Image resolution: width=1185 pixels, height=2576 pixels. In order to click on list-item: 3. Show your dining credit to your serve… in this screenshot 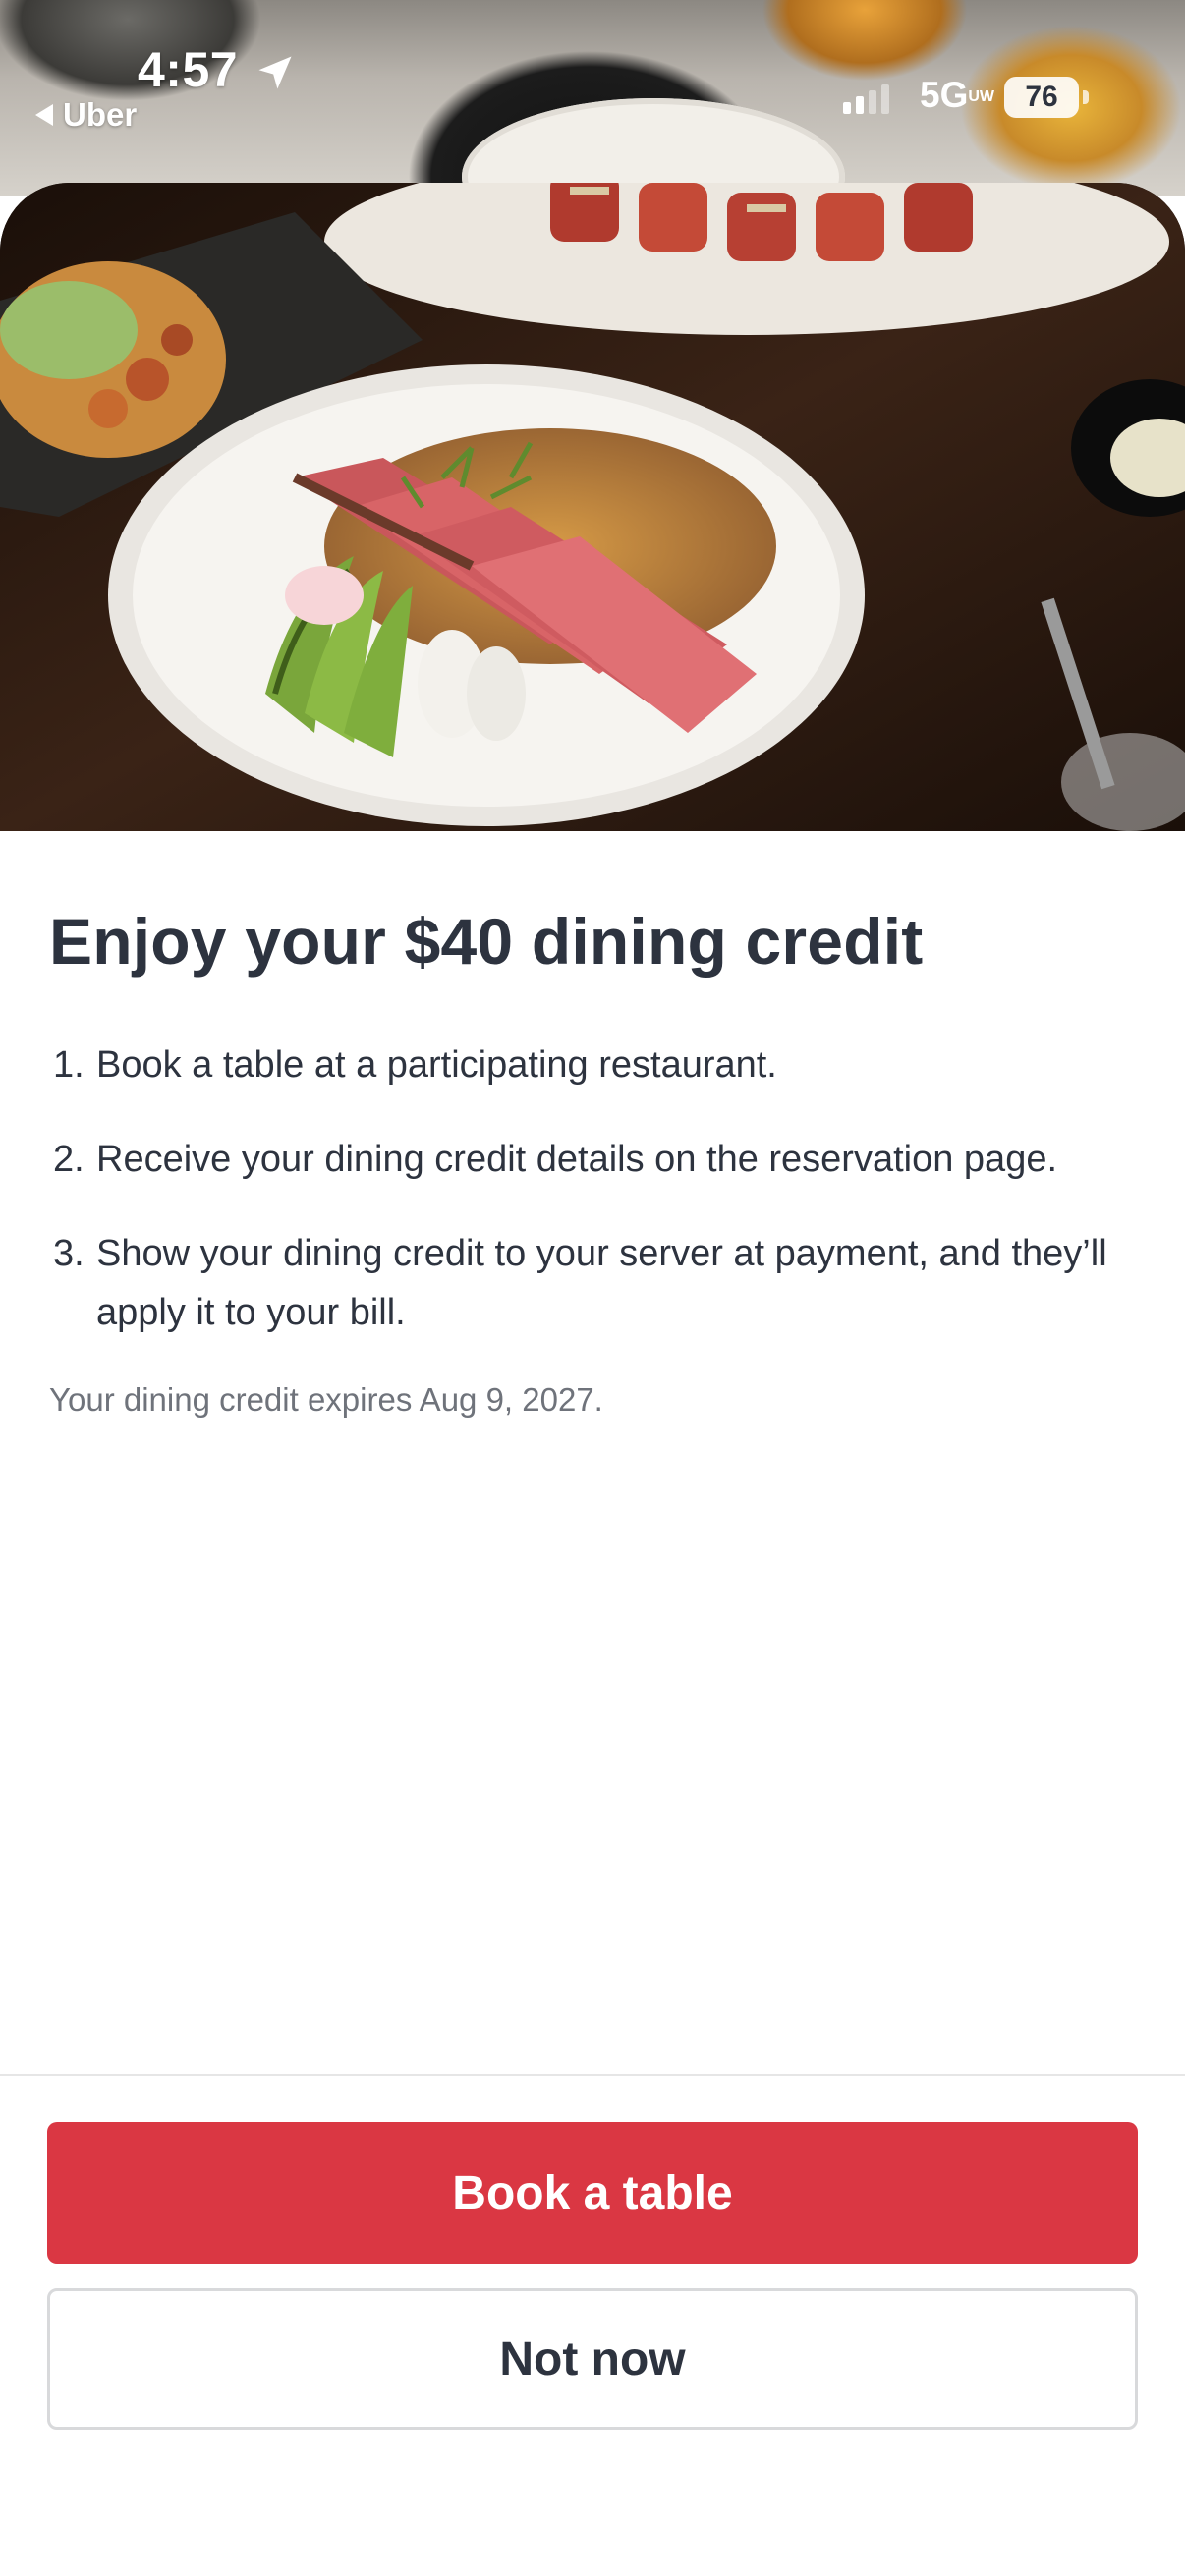, I will do `click(594, 1283)`.